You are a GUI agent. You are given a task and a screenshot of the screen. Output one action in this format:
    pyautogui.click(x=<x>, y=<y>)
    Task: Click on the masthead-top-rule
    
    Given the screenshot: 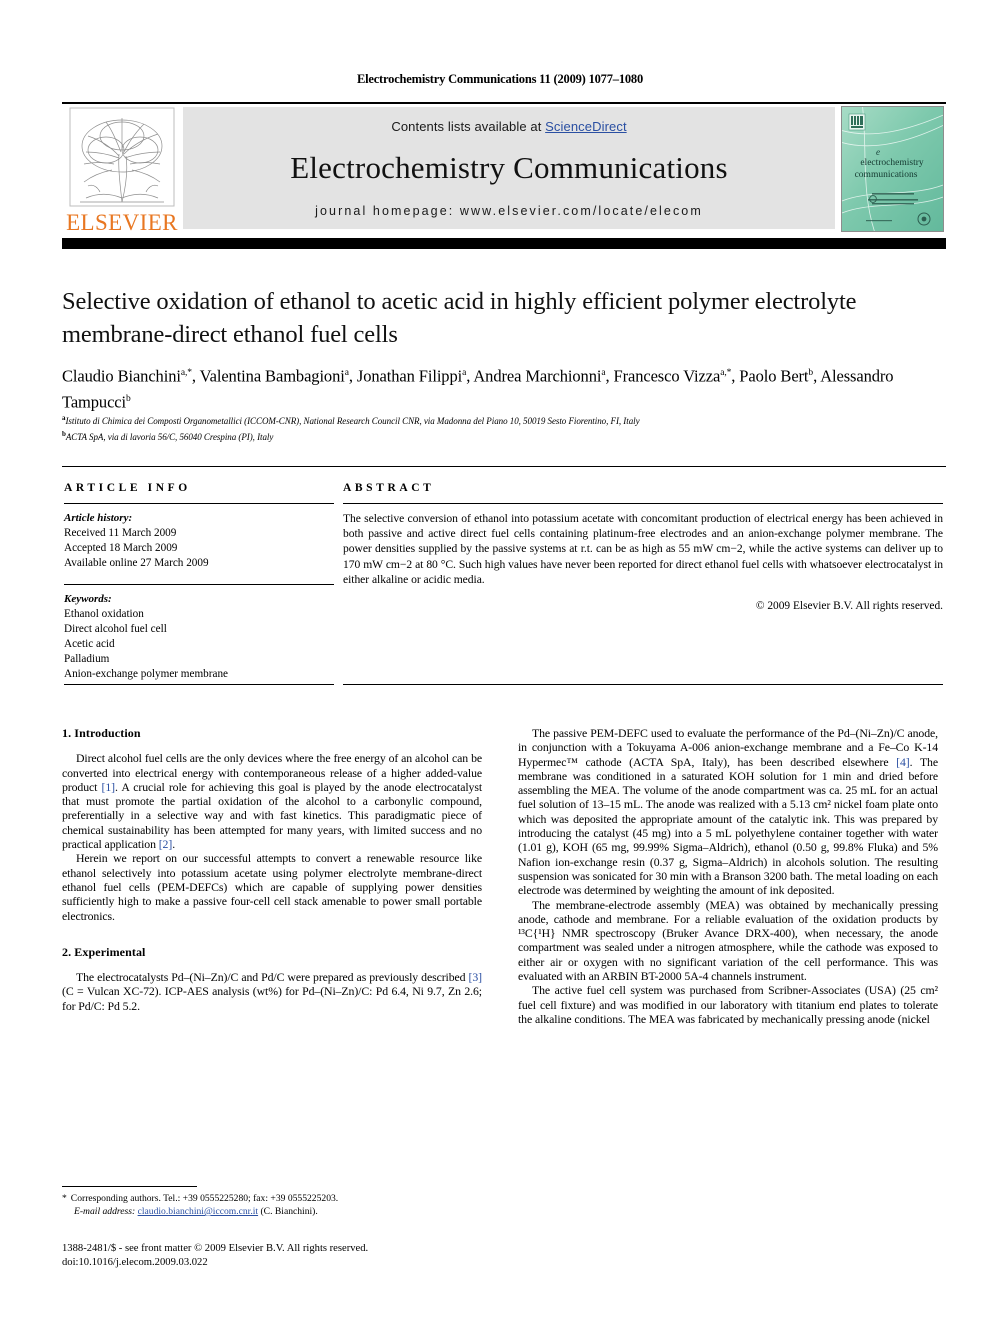 What is the action you would take?
    pyautogui.click(x=504, y=103)
    